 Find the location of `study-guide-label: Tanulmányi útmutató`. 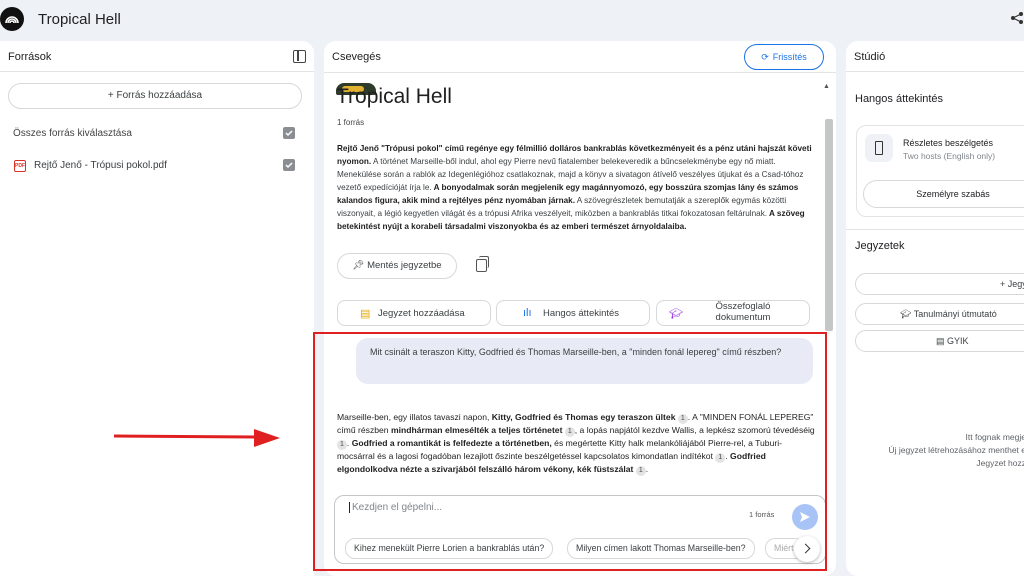

study-guide-label: Tanulmányi útmutató is located at coordinates (955, 314).